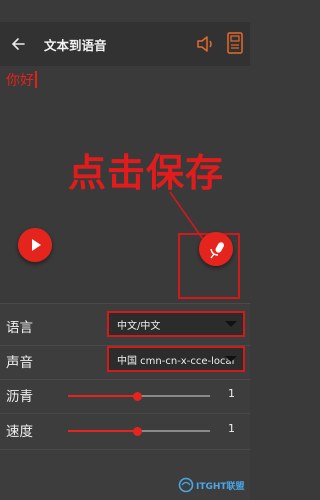  Describe the element at coordinates (186, 485) in the screenshot. I see `watermark-icon` at that location.